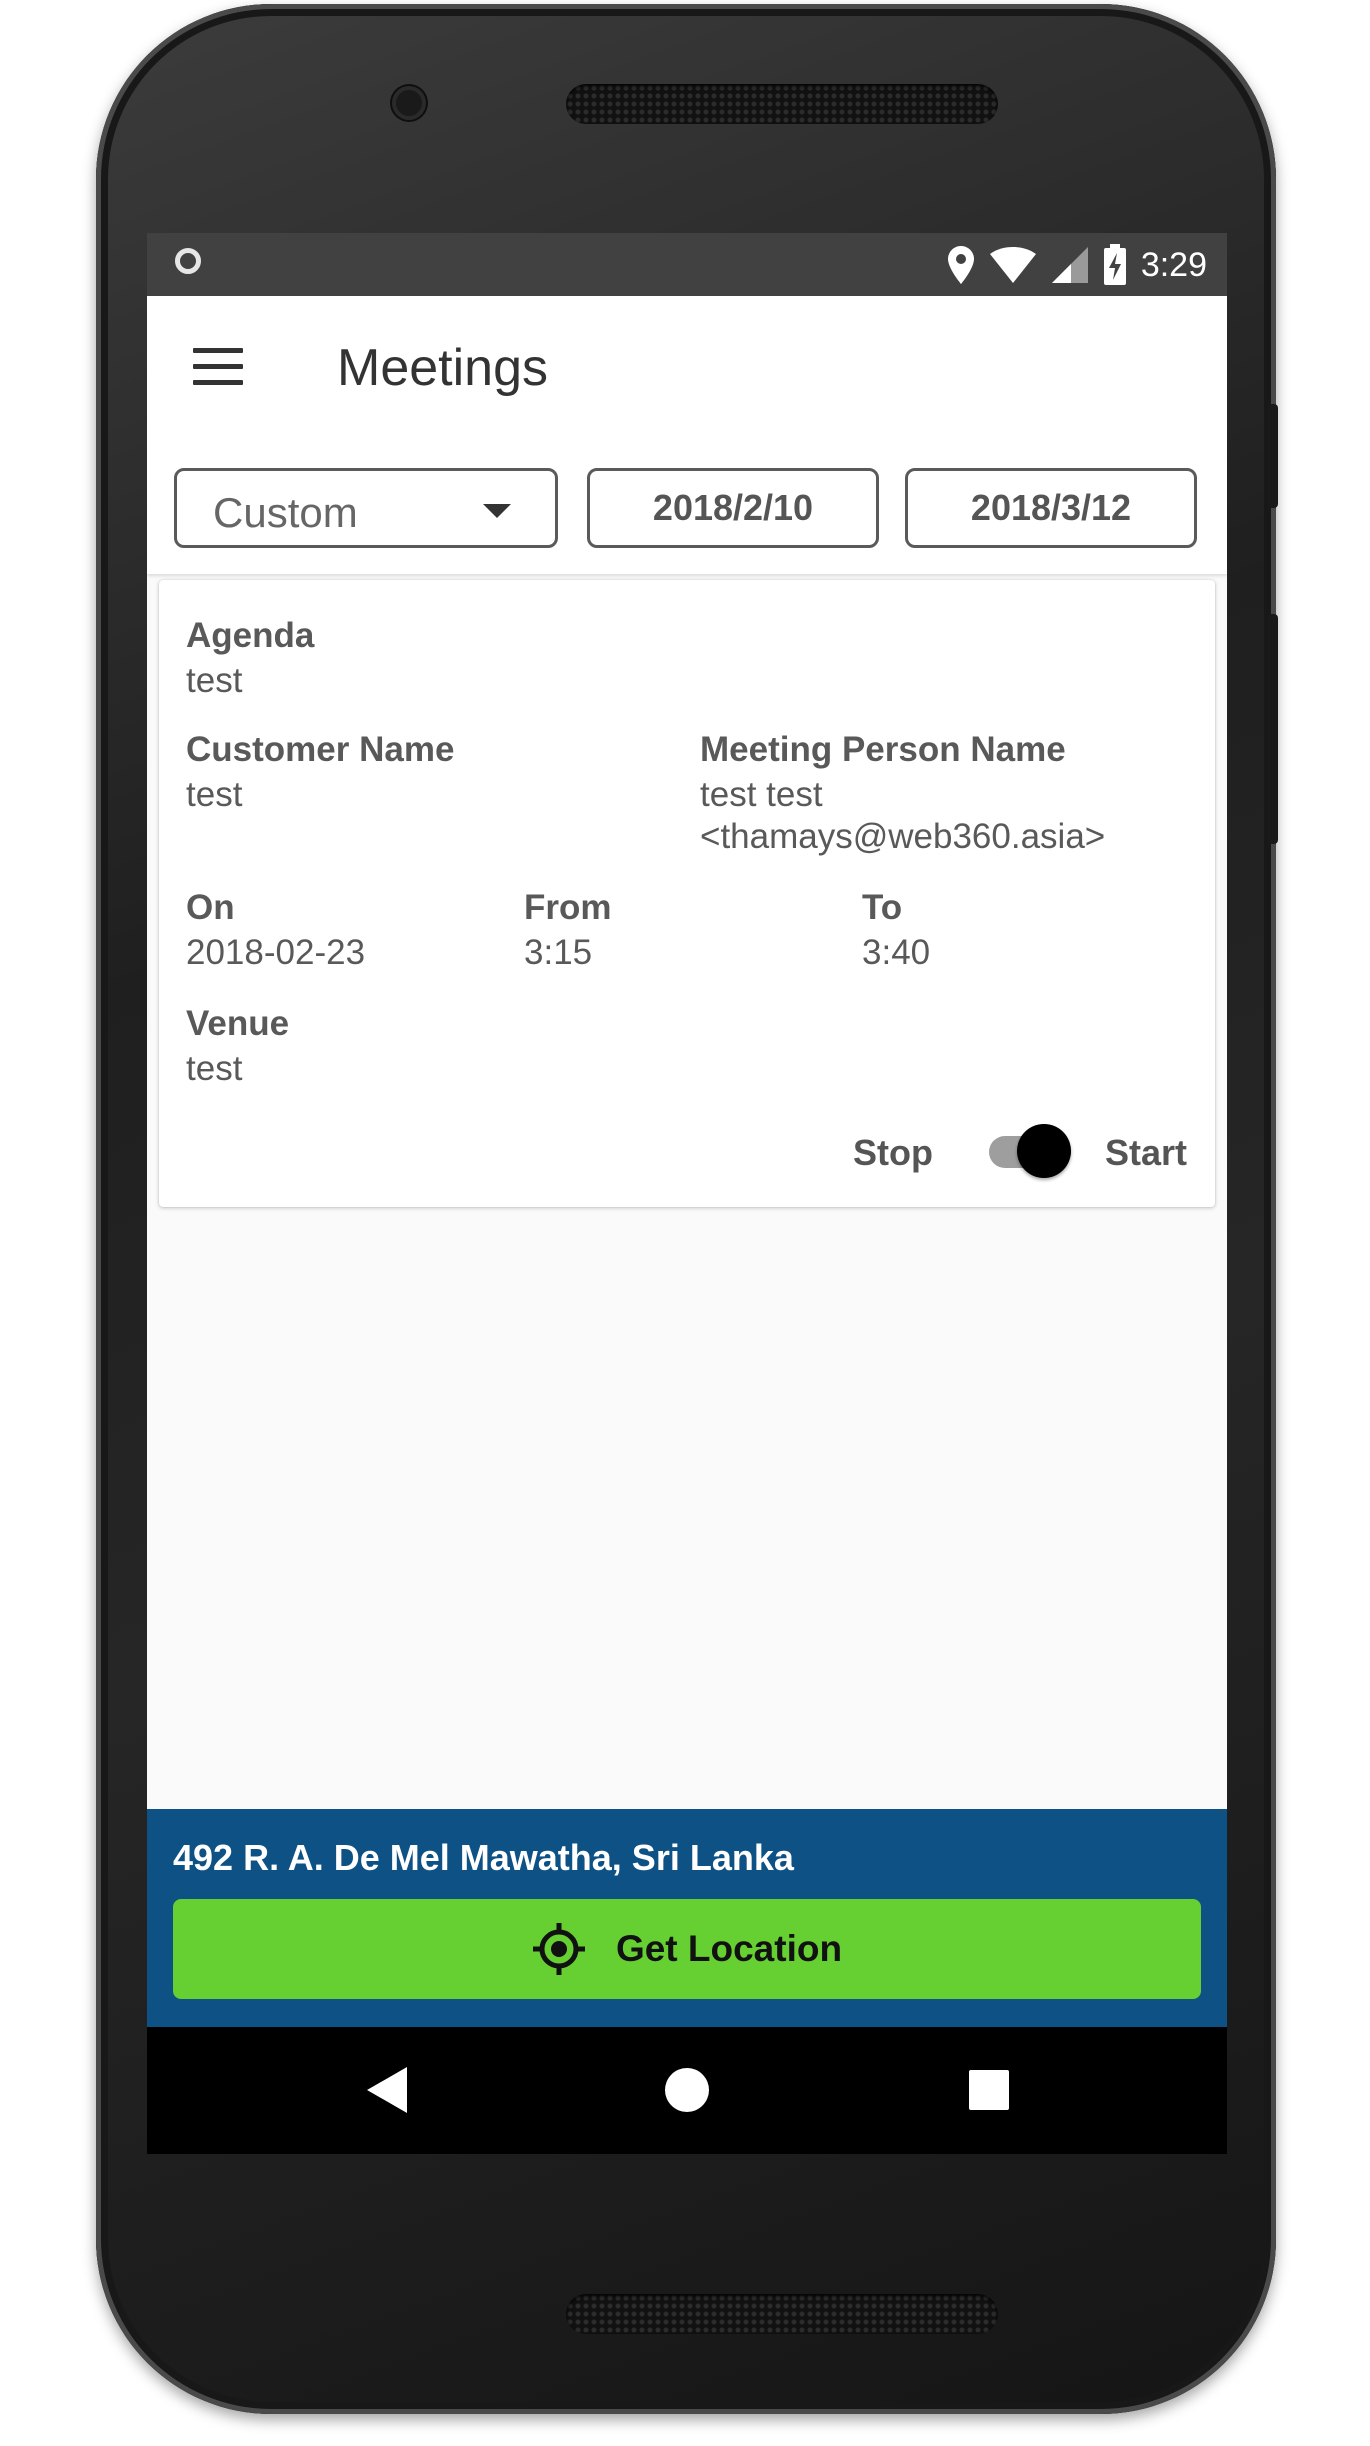  What do you see at coordinates (188, 261) in the screenshot?
I see `notification-circle-icon` at bounding box center [188, 261].